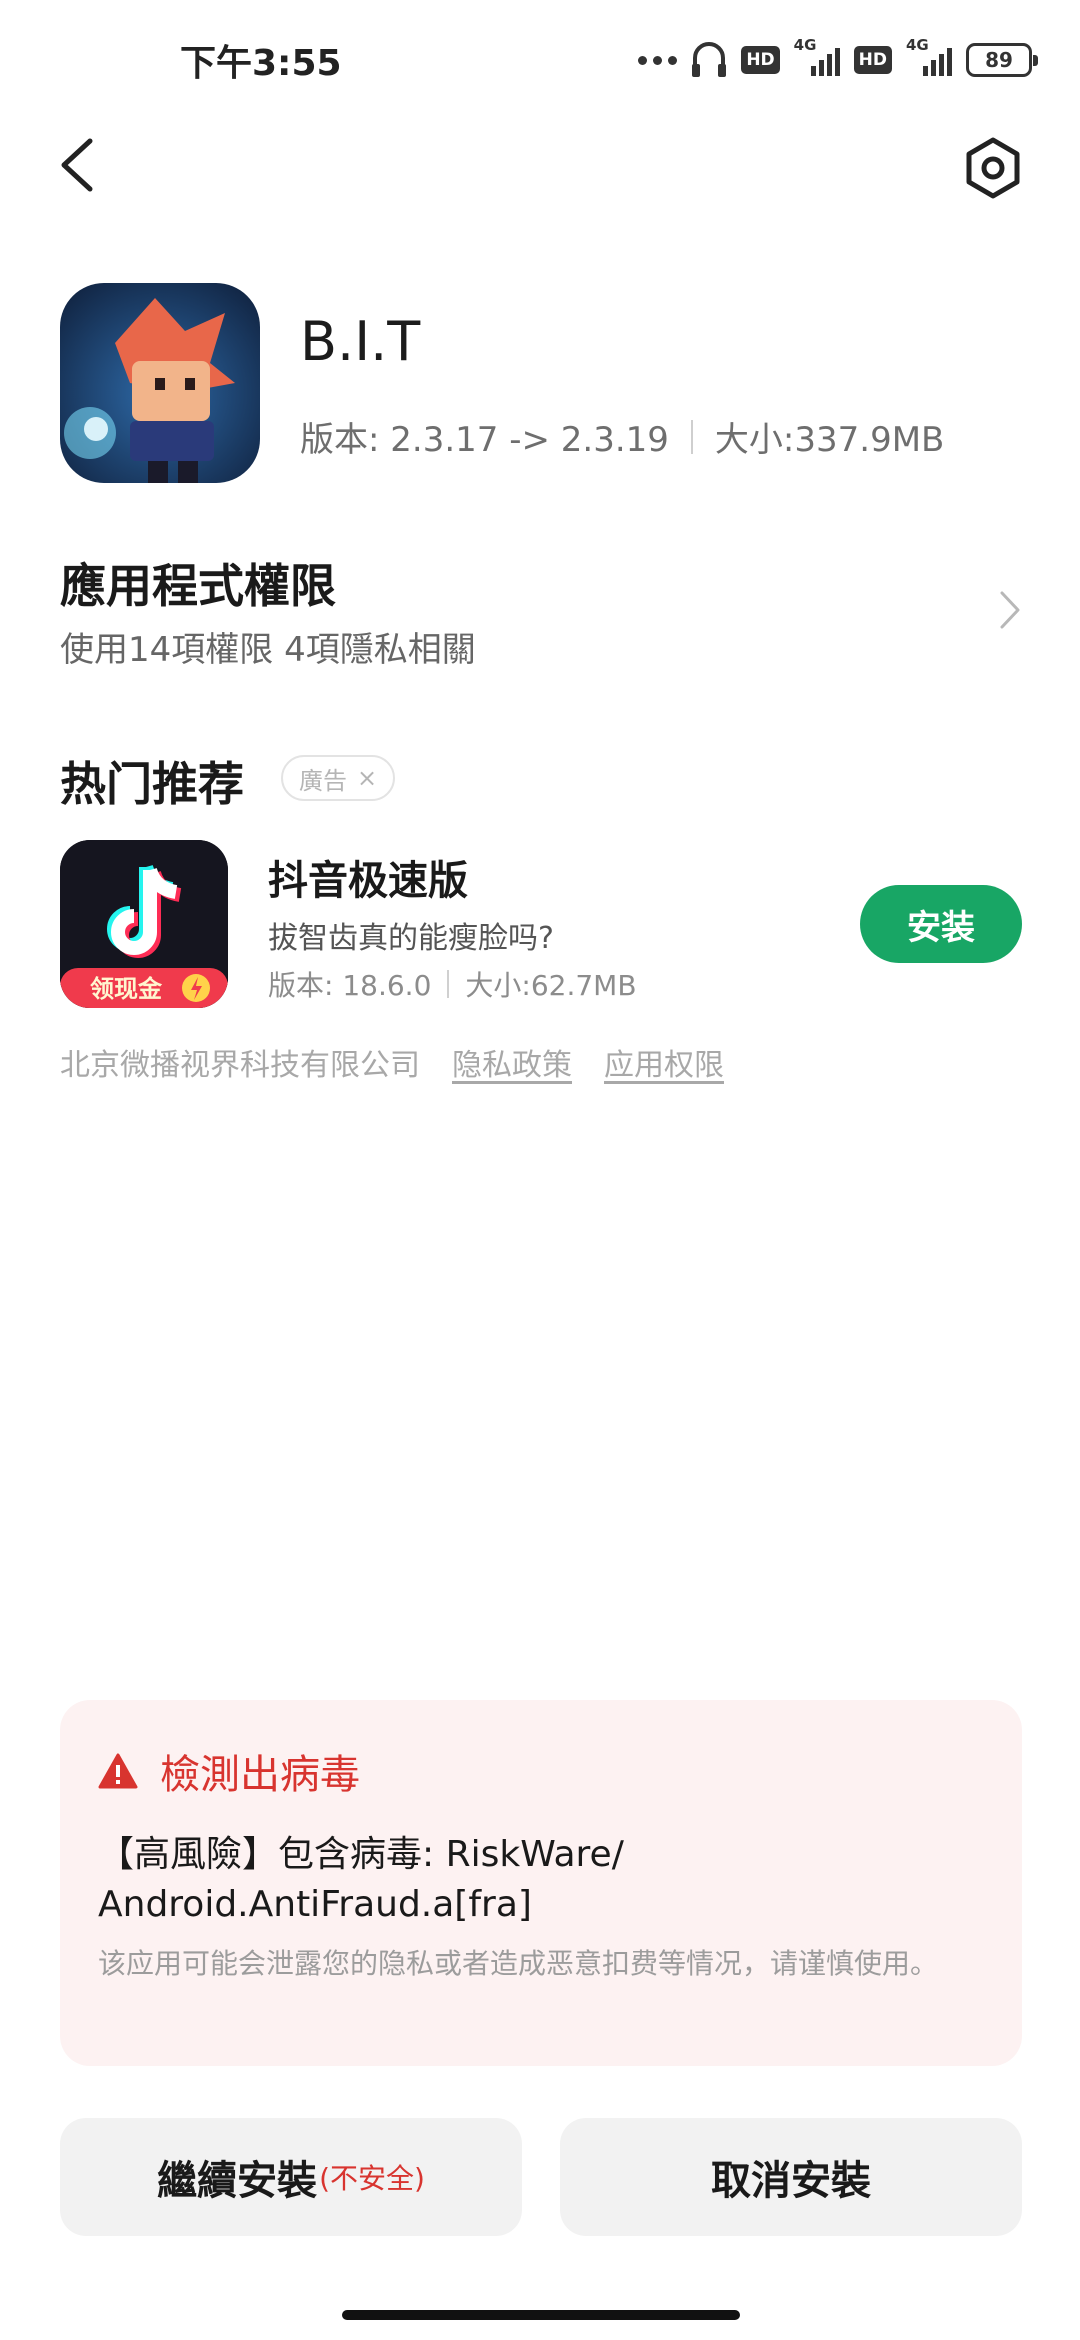 This screenshot has width=1080, height=2340. Describe the element at coordinates (709, 59) in the screenshot. I see `headphones-icon` at that location.